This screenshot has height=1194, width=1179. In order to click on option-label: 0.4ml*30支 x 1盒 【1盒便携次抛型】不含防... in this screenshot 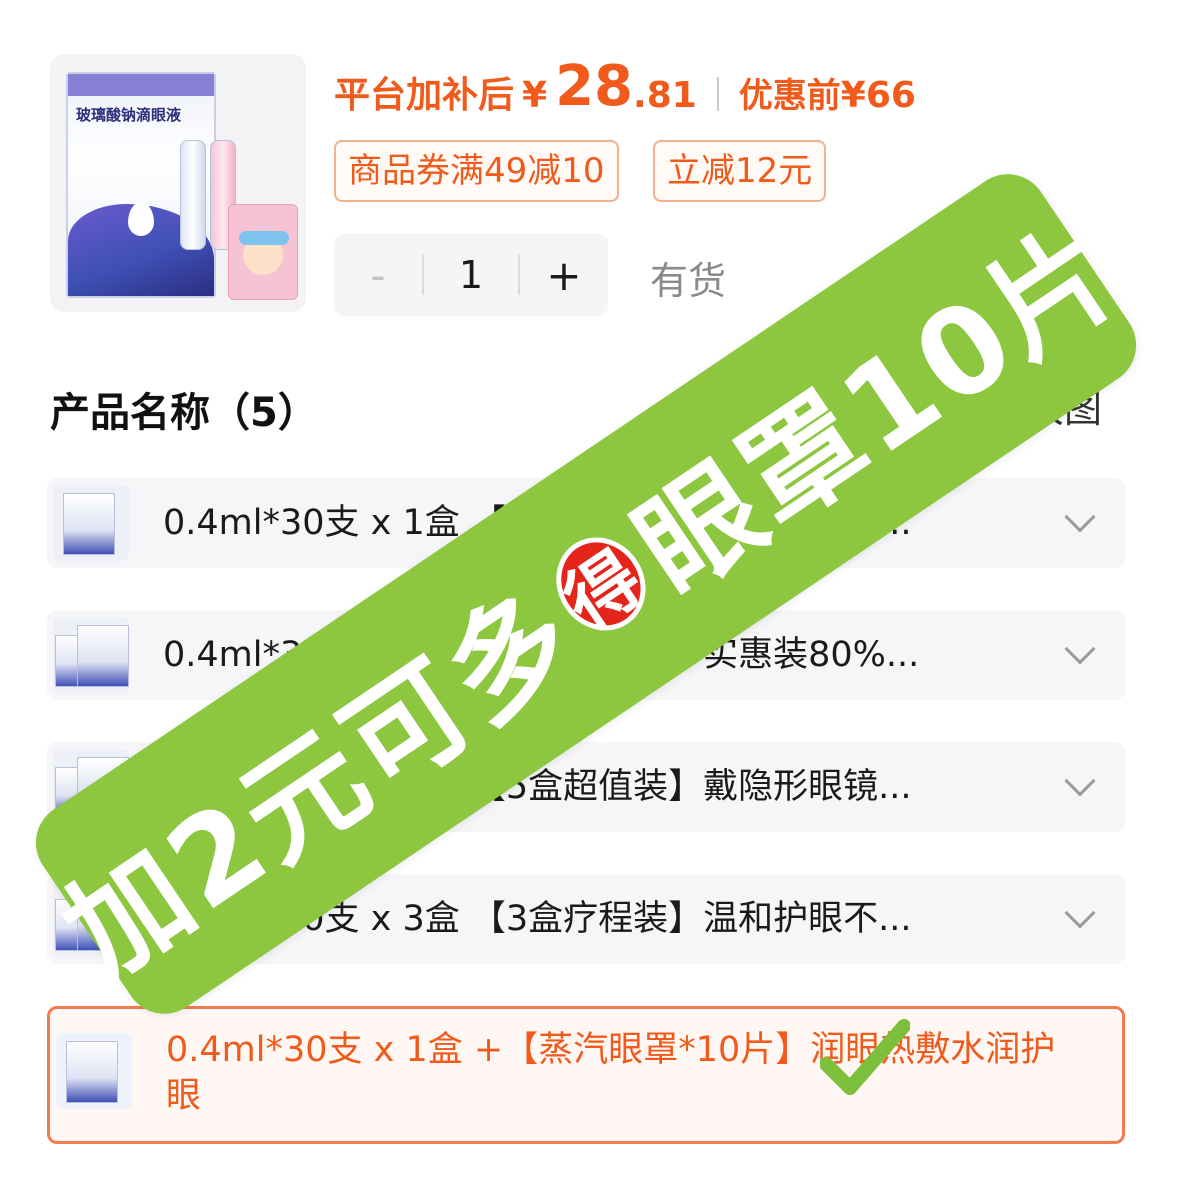, I will do `click(537, 523)`.